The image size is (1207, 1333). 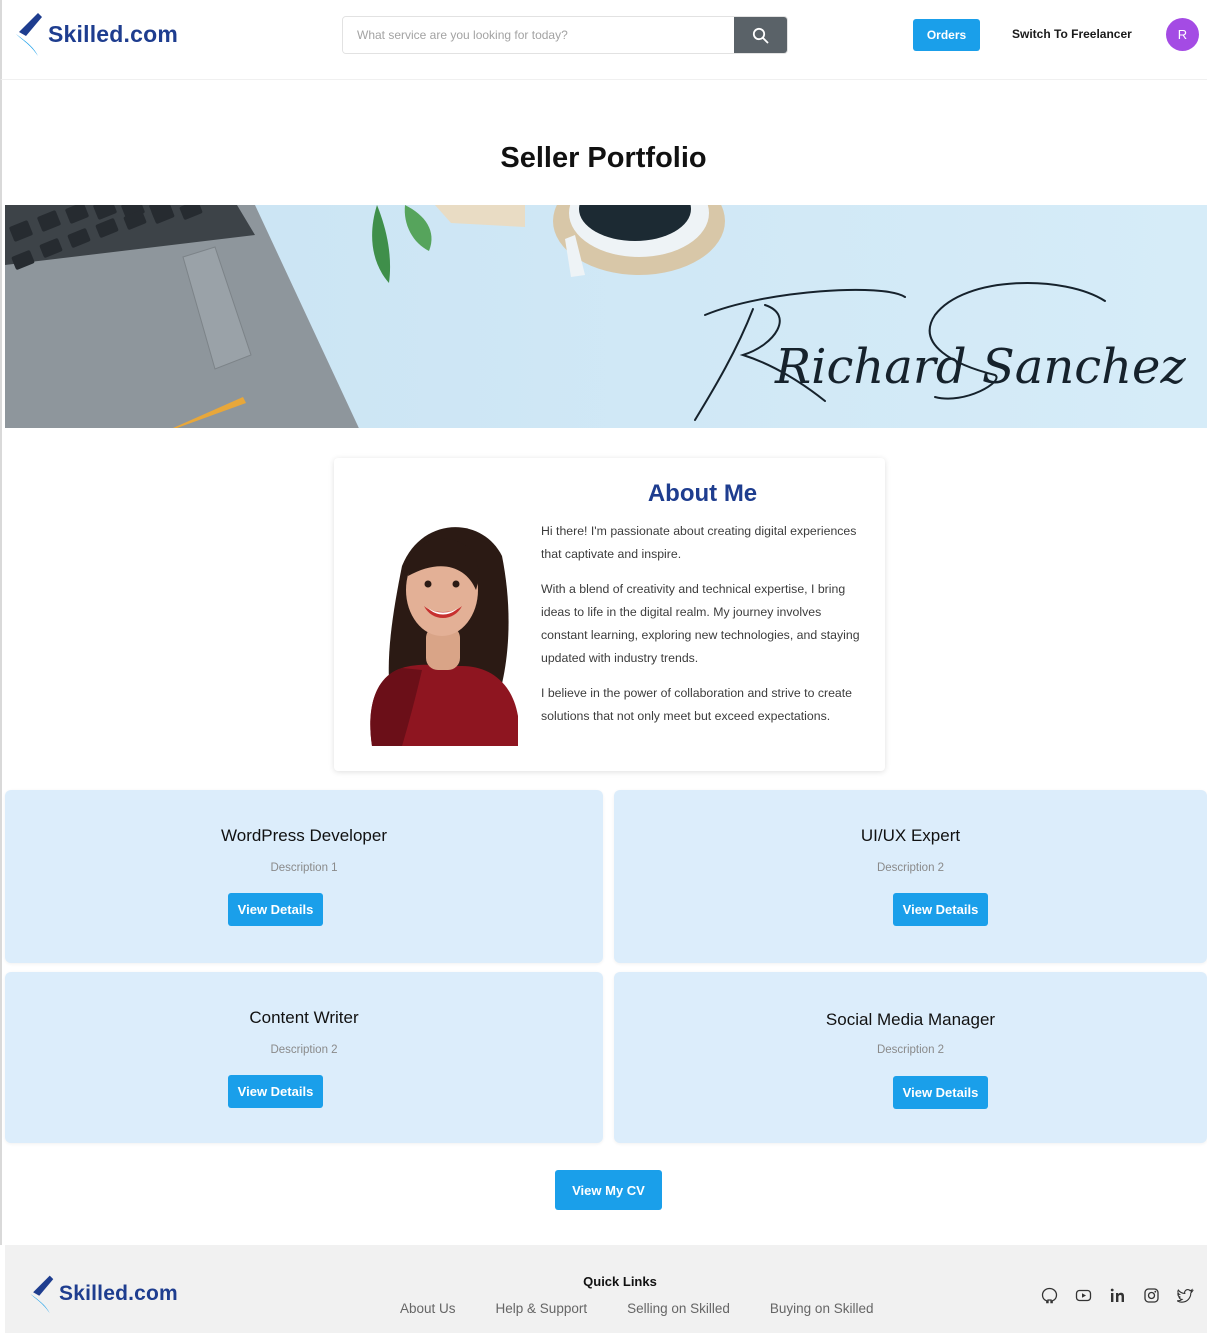 What do you see at coordinates (1151, 1295) in the screenshot?
I see `instagram-icon` at bounding box center [1151, 1295].